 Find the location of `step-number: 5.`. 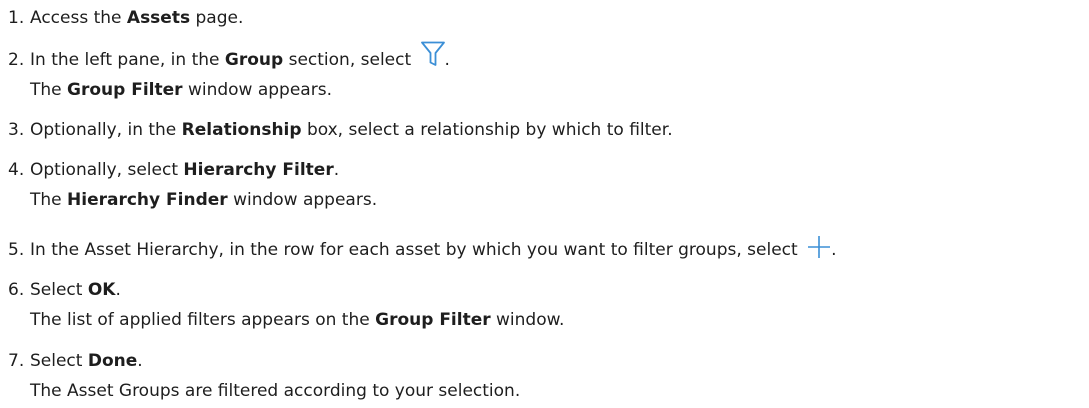

step-number: 5. is located at coordinates (16, 250).